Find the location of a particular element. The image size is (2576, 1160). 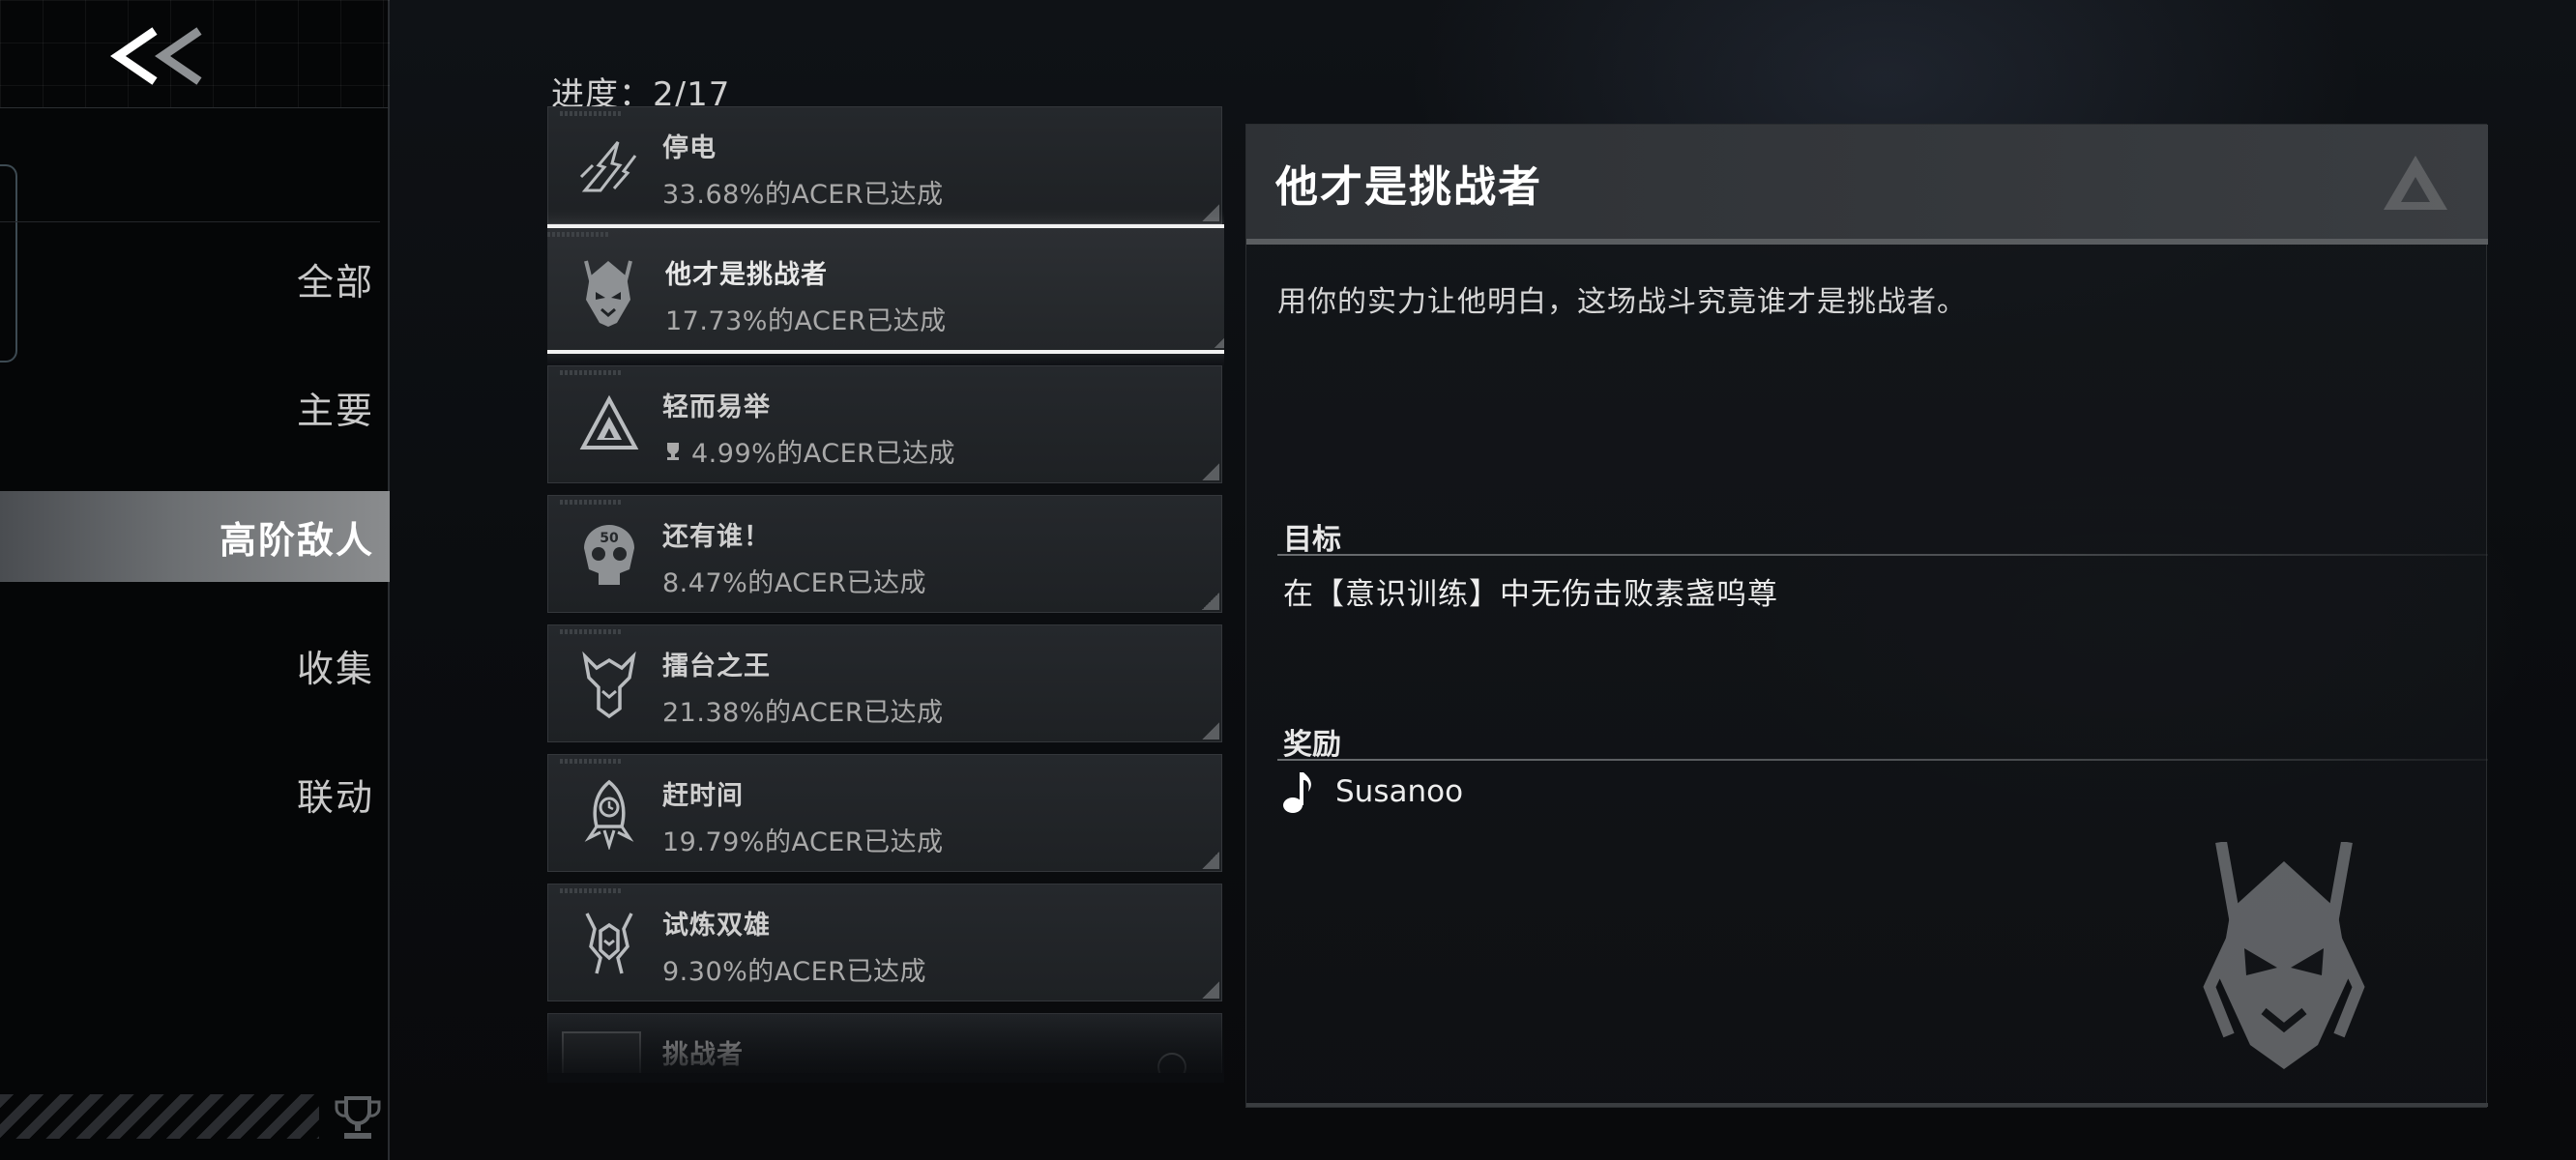

demon-mask-icon is located at coordinates (608, 292).